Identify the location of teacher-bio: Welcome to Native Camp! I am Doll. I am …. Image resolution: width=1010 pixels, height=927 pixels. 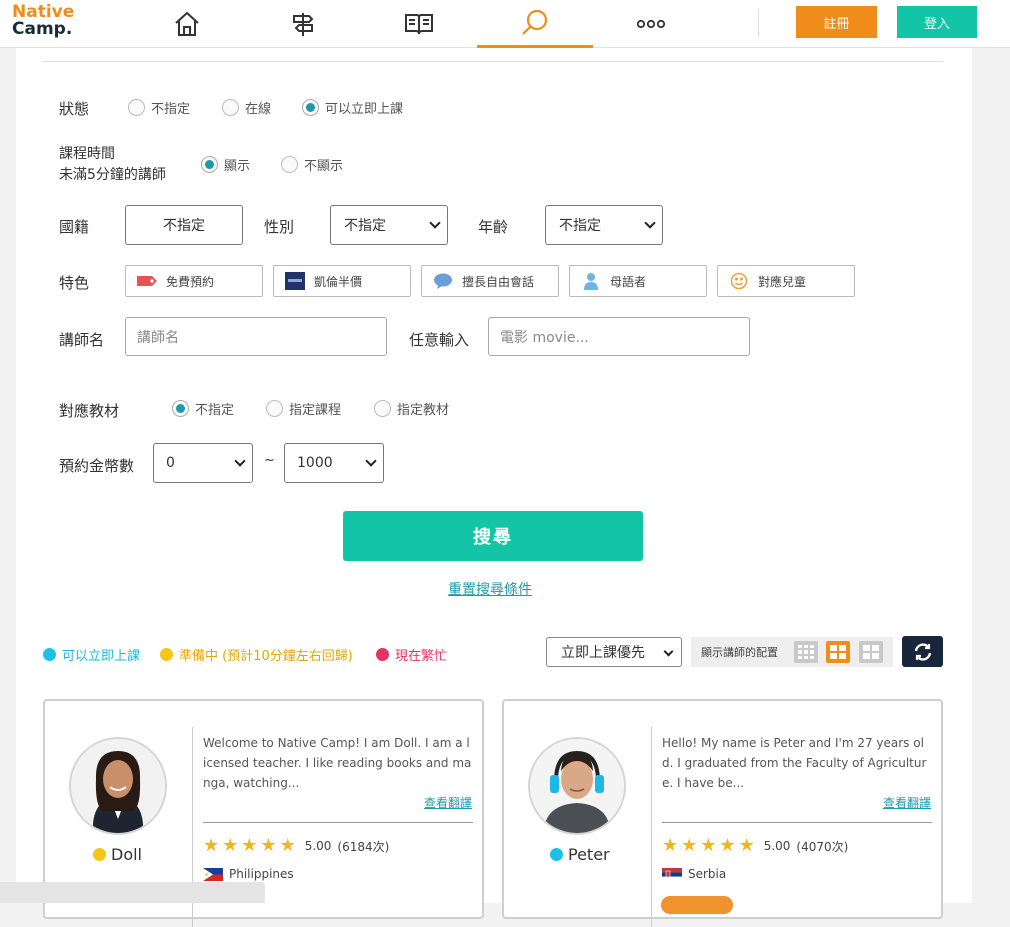
(337, 763).